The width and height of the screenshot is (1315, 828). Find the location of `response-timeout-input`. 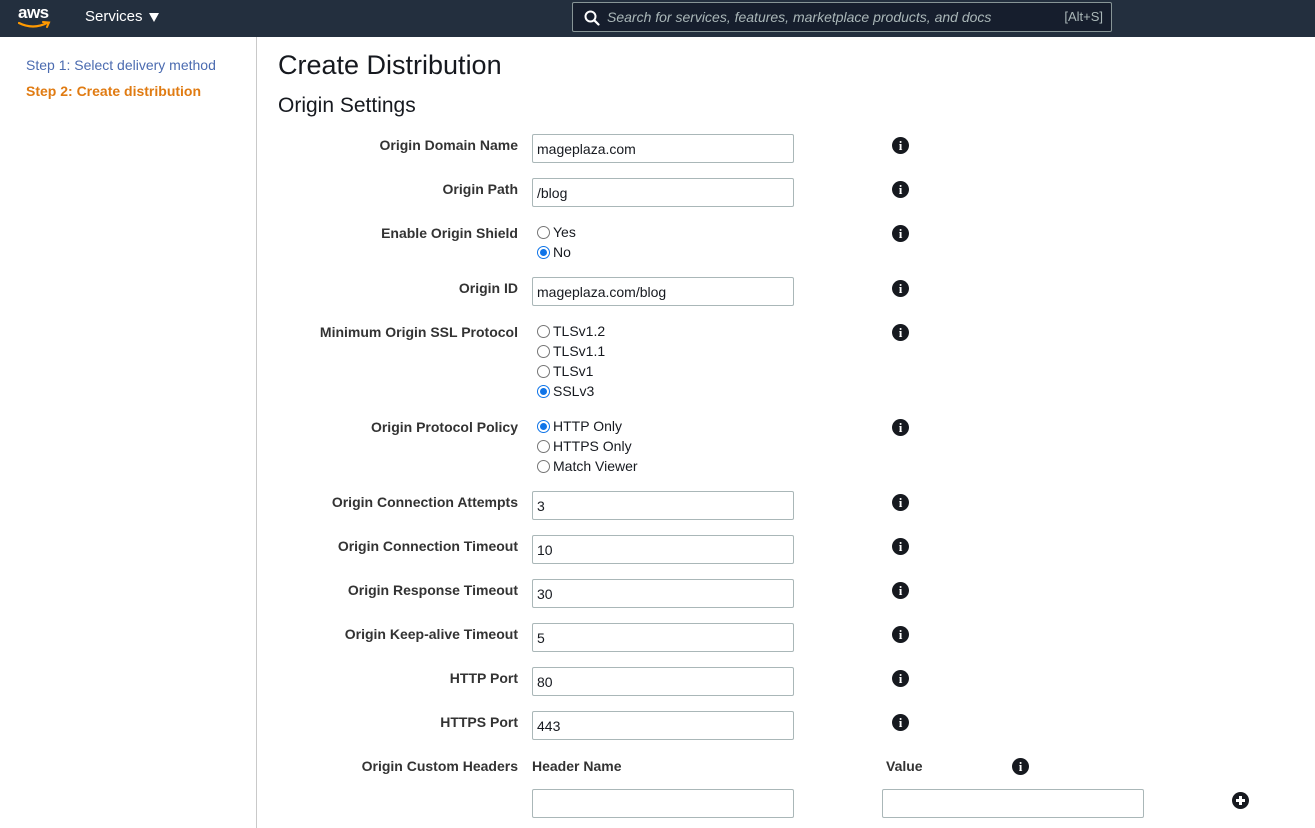

response-timeout-input is located at coordinates (663, 593).